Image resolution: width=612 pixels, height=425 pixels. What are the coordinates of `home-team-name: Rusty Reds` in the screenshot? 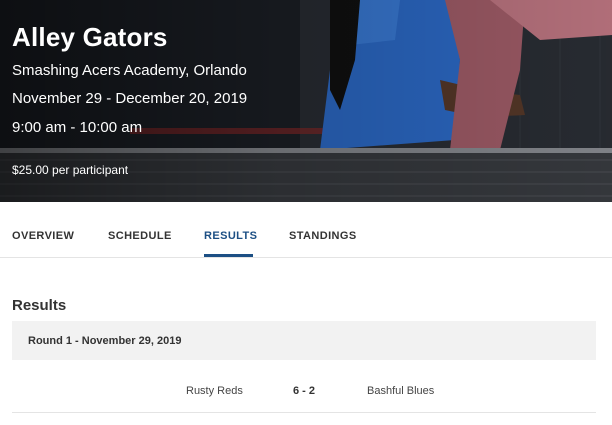 It's located at (214, 391).